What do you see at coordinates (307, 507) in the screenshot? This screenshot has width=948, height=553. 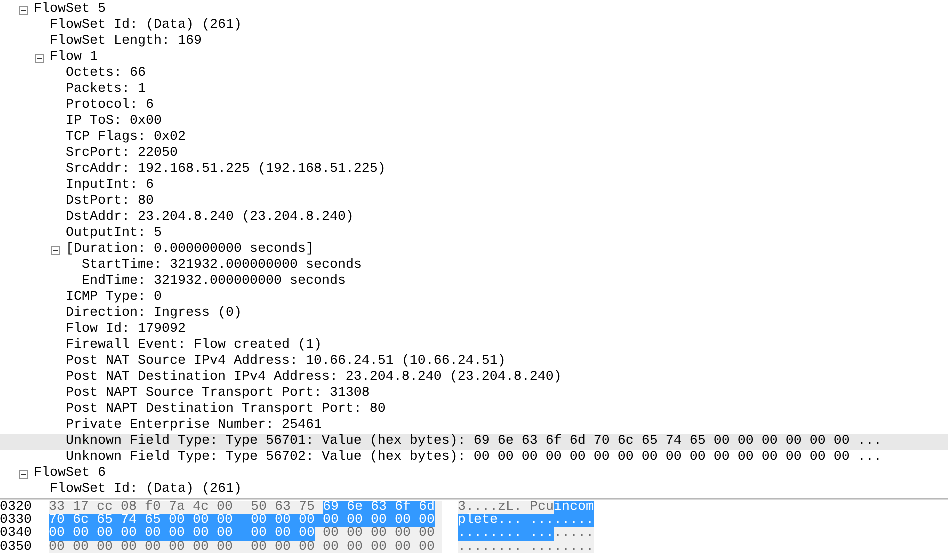 I see `hex-byte: 75` at bounding box center [307, 507].